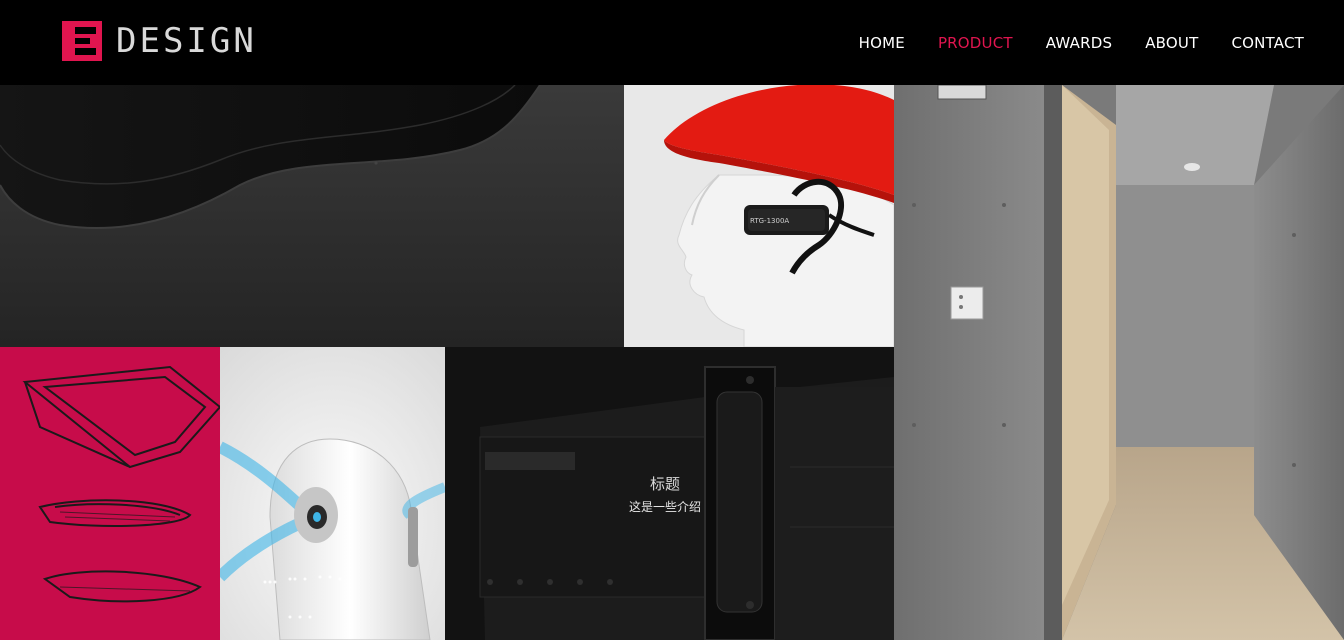 This screenshot has width=1344, height=640. What do you see at coordinates (82, 41) in the screenshot?
I see `logo-mark-icon` at bounding box center [82, 41].